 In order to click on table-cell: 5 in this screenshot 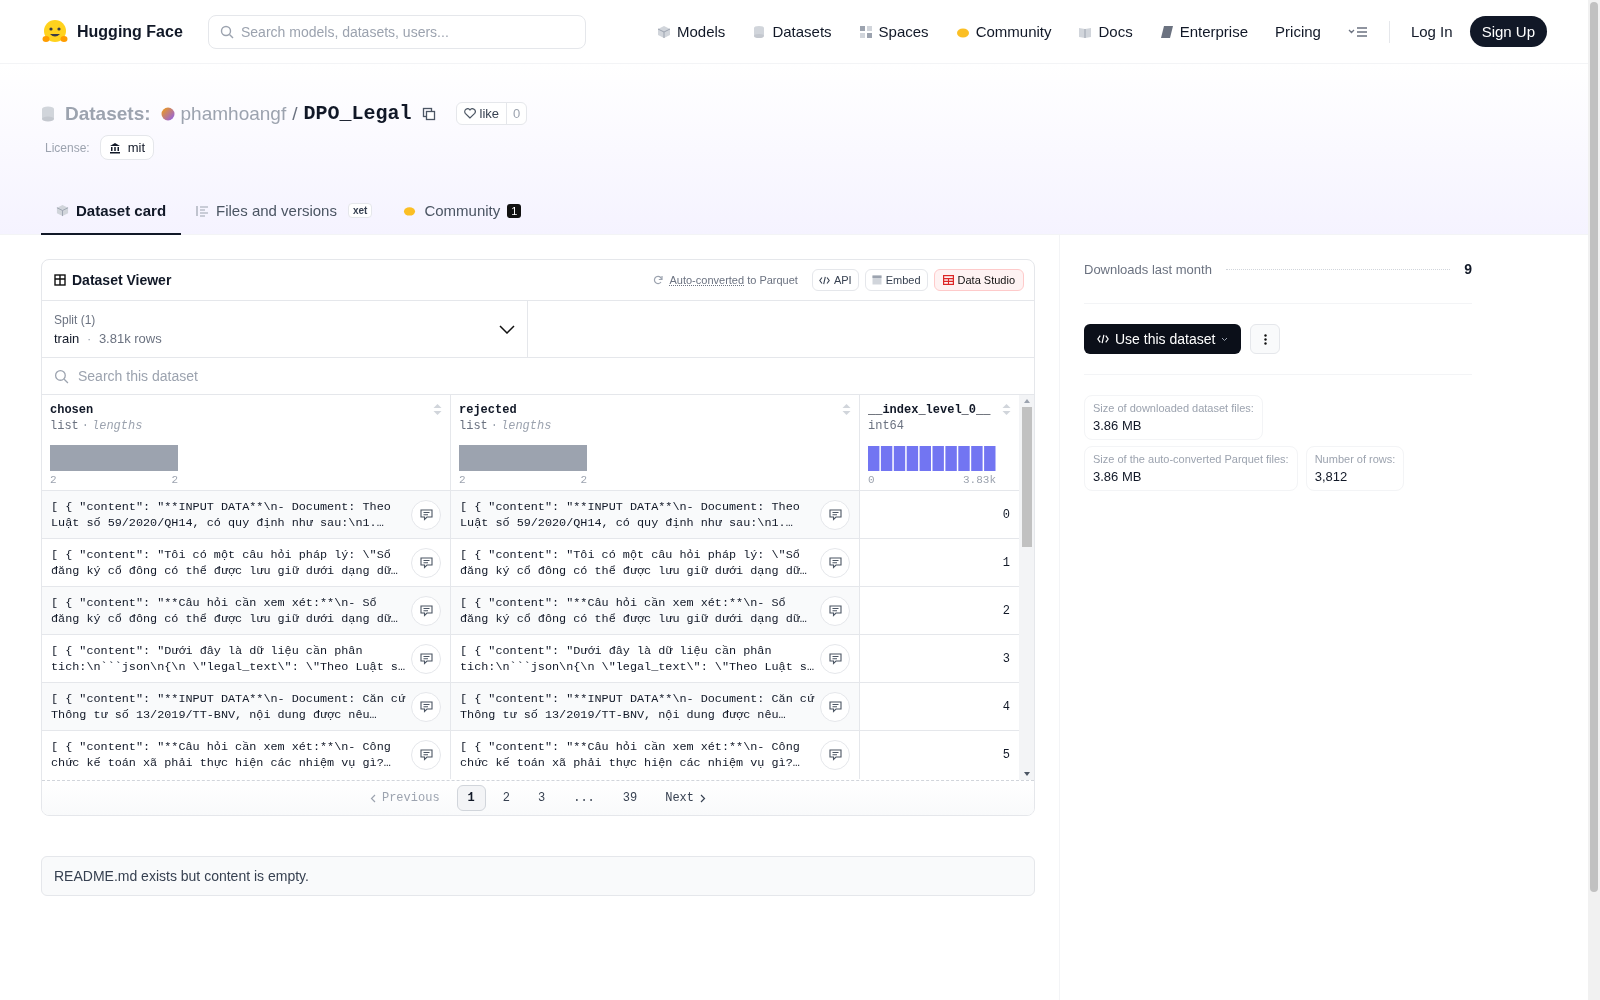, I will do `click(1006, 755)`.